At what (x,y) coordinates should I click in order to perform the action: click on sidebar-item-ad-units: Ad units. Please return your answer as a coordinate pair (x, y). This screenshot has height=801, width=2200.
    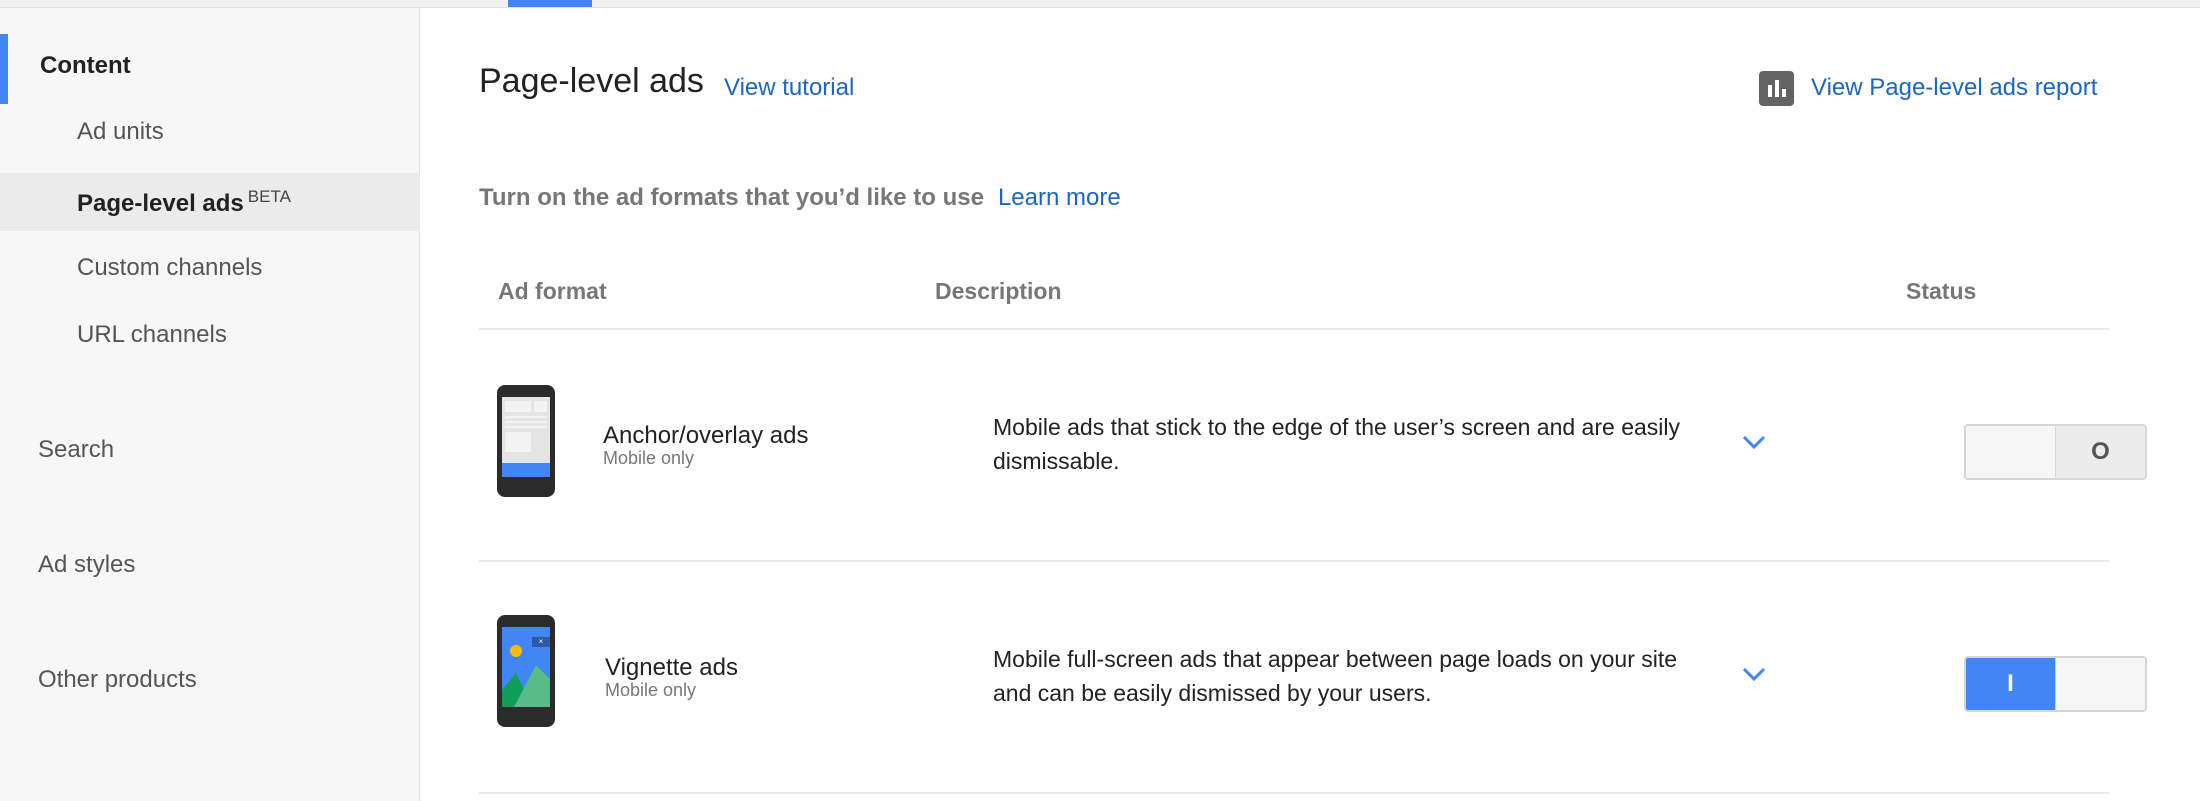
    Looking at the image, I should click on (210, 138).